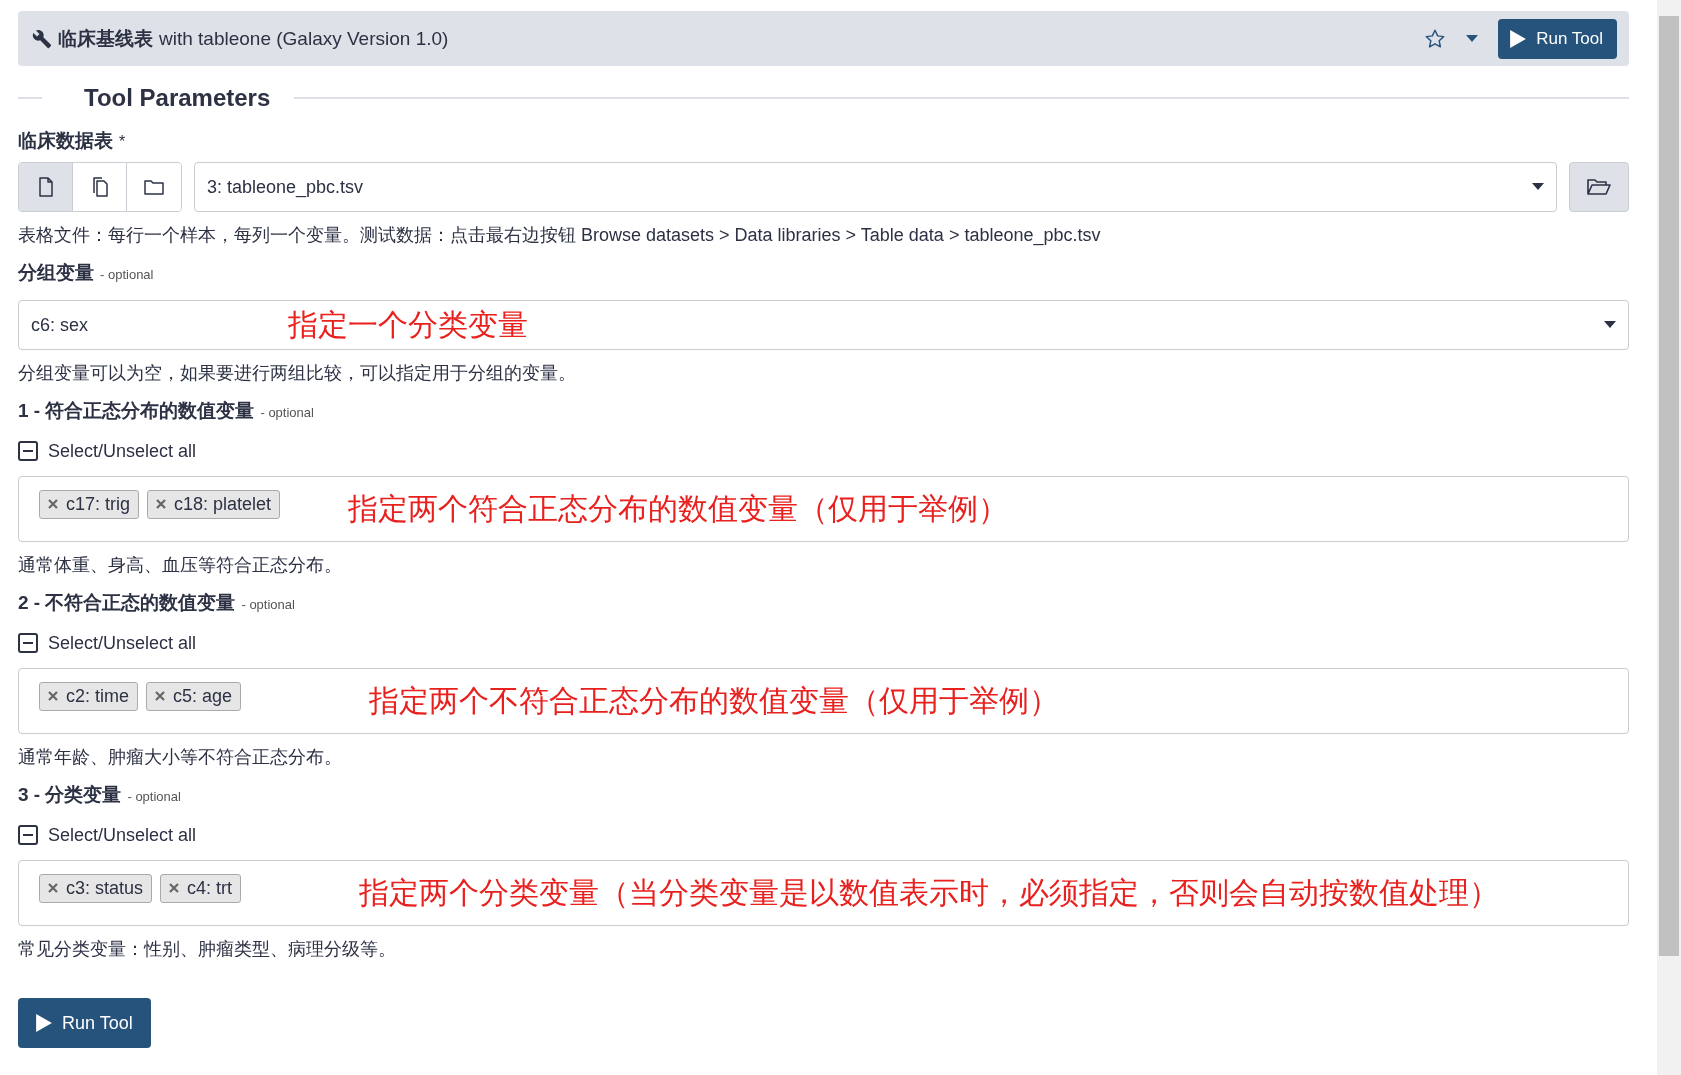 This screenshot has height=1075, width=1681. Describe the element at coordinates (56, 273) in the screenshot. I see `field-label: 分组变量` at that location.